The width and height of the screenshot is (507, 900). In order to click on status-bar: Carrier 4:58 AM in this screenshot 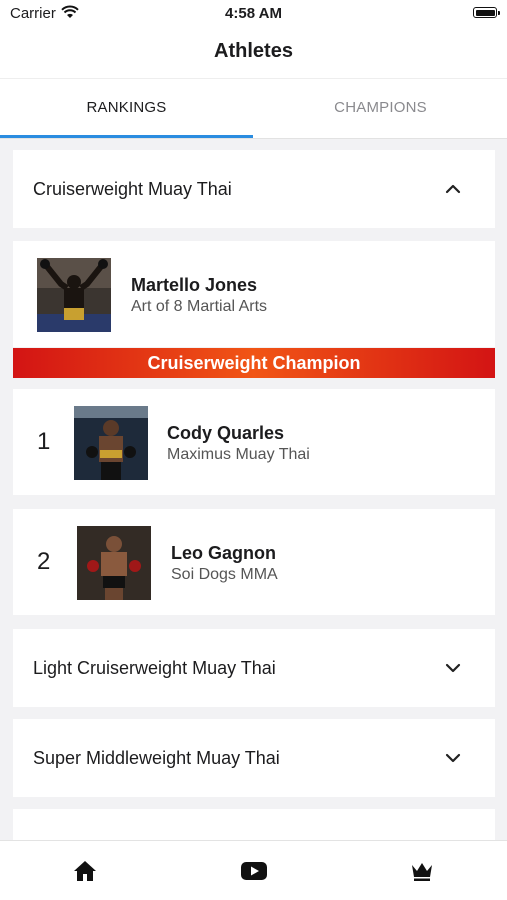, I will do `click(253, 14)`.